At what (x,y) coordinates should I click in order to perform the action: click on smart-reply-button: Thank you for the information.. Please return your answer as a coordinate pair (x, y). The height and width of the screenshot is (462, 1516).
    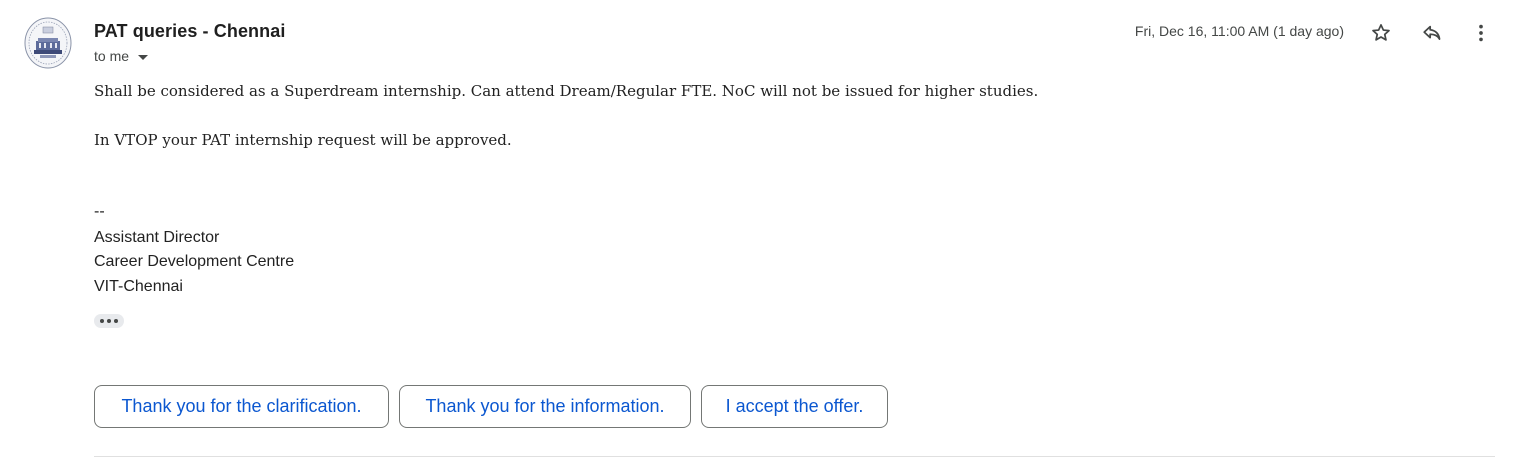
    Looking at the image, I should click on (545, 406).